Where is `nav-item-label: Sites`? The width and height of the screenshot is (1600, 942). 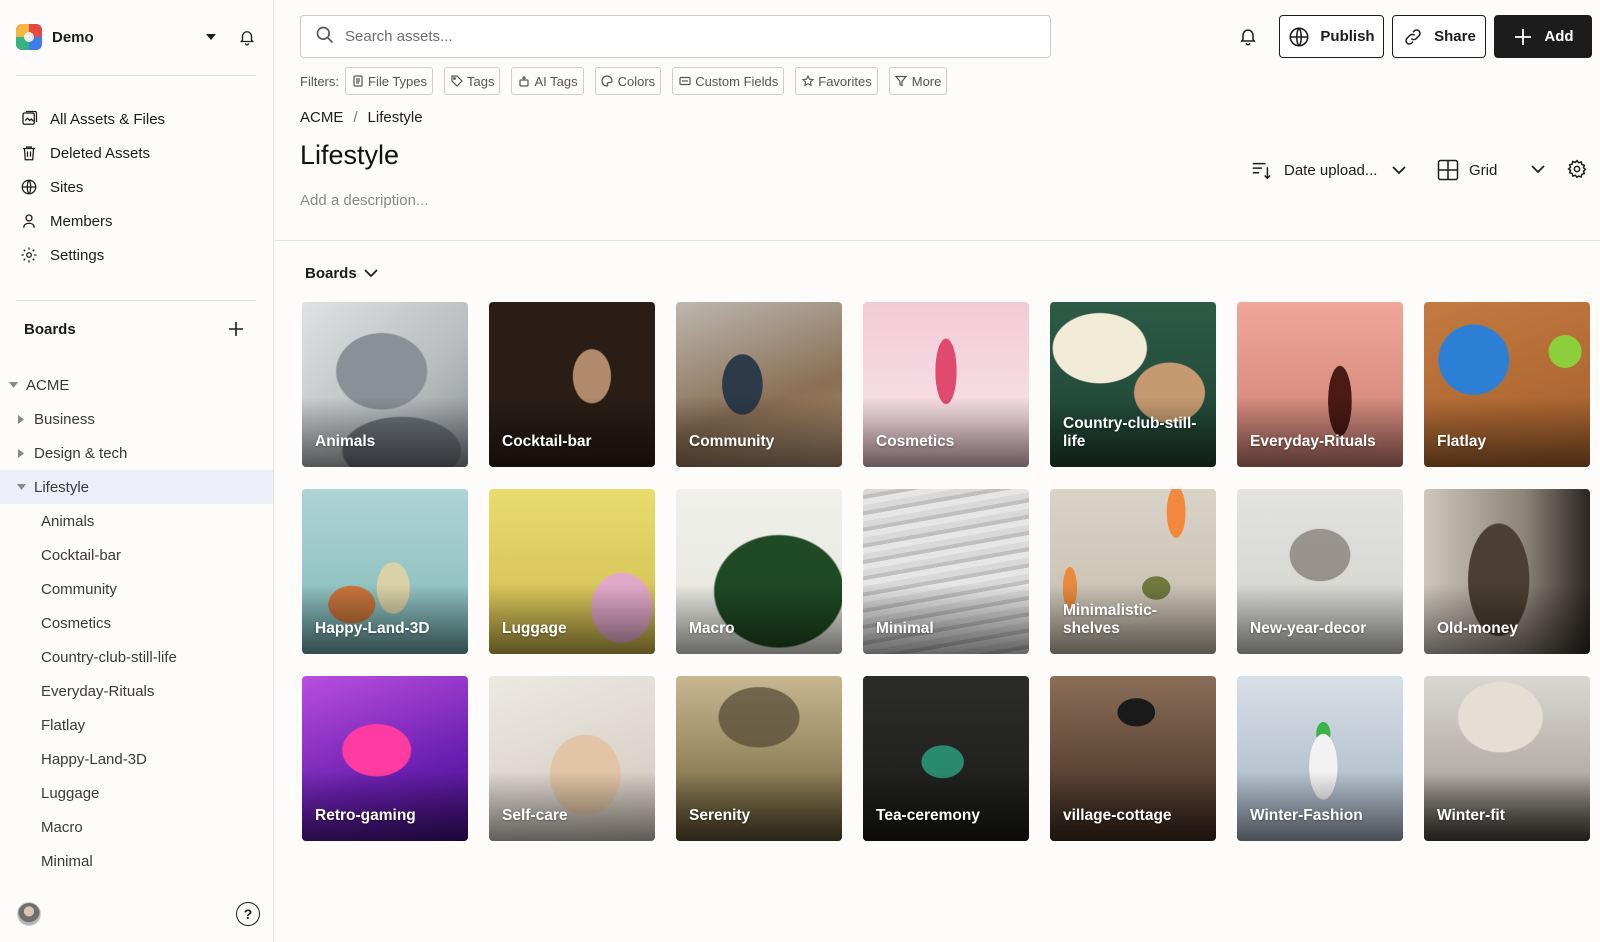 nav-item-label: Sites is located at coordinates (67, 187).